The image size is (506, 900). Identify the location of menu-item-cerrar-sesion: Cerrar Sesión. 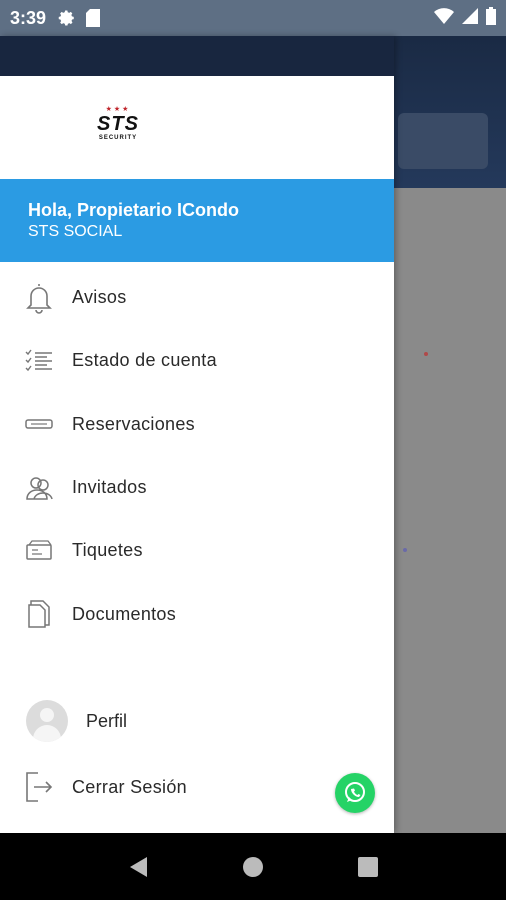
(105, 787).